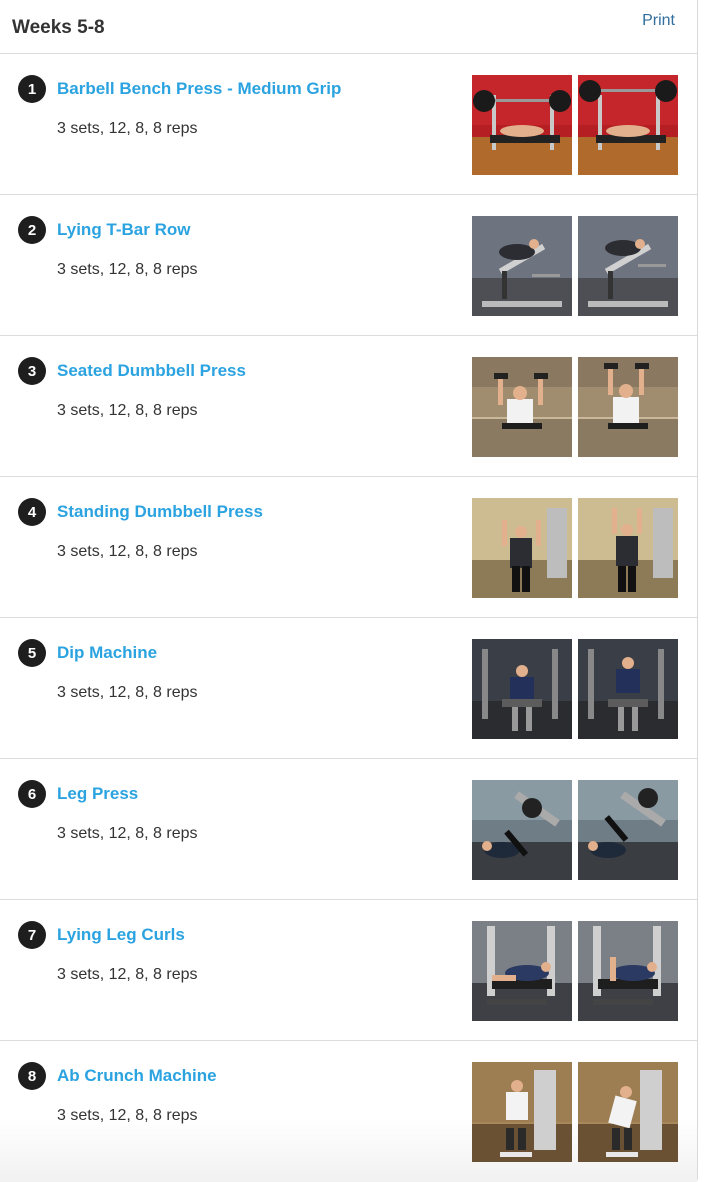 This screenshot has width=704, height=1182. Describe the element at coordinates (32, 794) in the screenshot. I see `exercise-number-badge: 6` at that location.